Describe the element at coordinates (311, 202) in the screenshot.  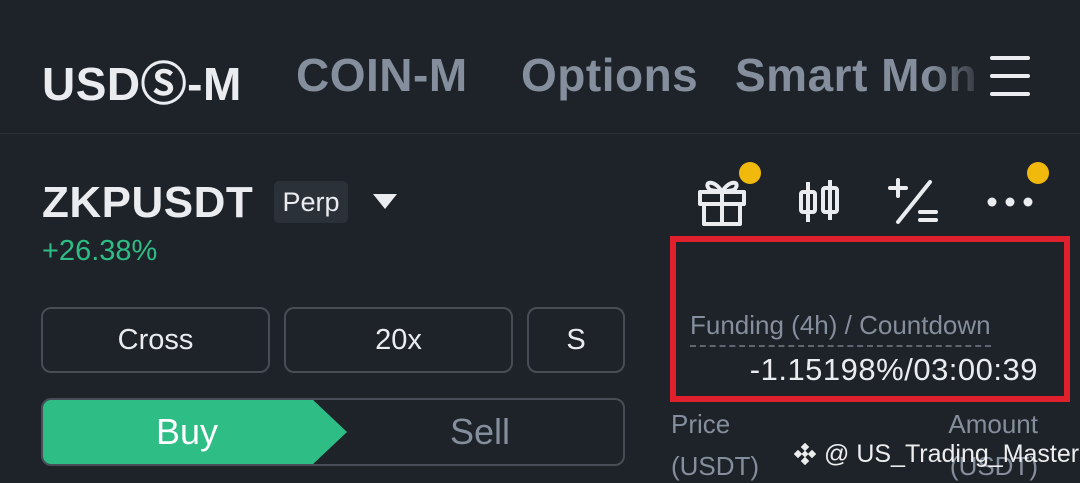
I see `perp-badge: Perp` at that location.